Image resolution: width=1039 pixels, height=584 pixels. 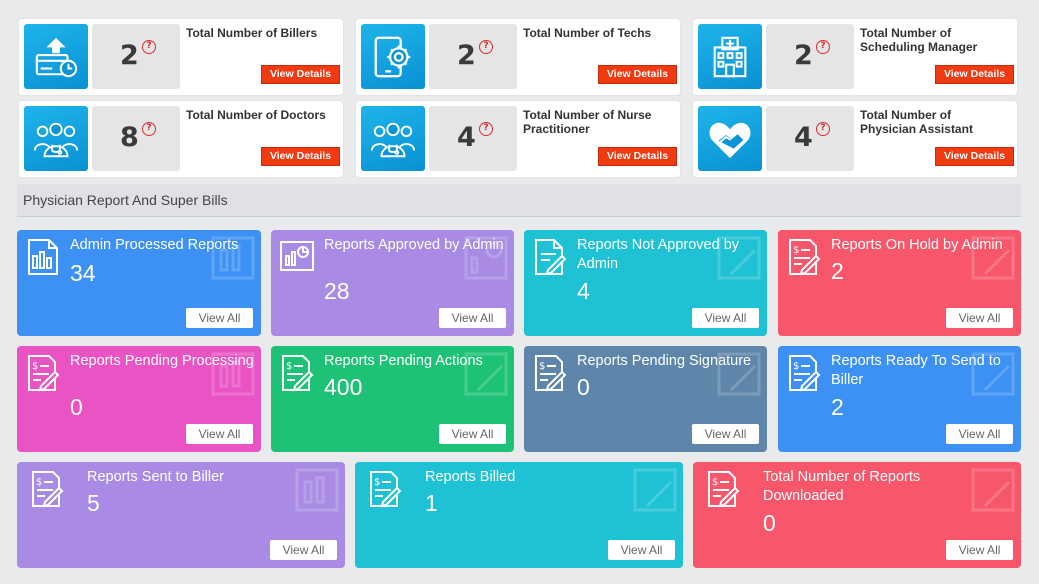 I want to click on tile-label: Reports Pending Actions, so click(x=403, y=361).